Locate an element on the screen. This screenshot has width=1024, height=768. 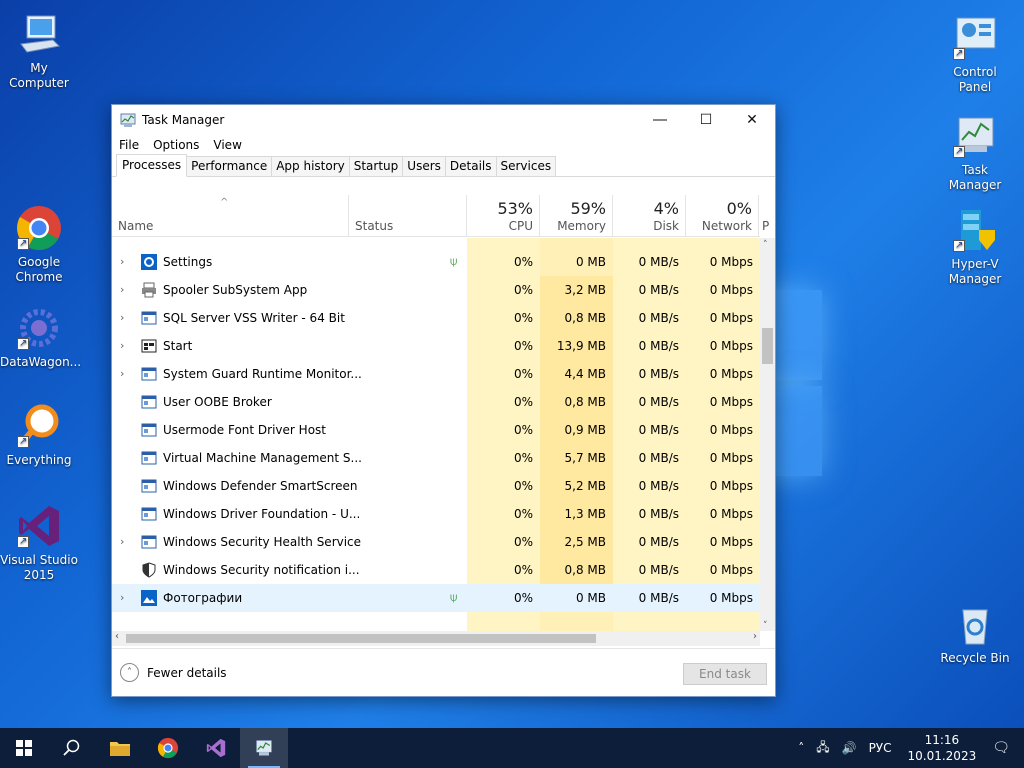
desktop-icon-hyper-v-manager: Hyper-V Manager is located at coordinates (975, 246).